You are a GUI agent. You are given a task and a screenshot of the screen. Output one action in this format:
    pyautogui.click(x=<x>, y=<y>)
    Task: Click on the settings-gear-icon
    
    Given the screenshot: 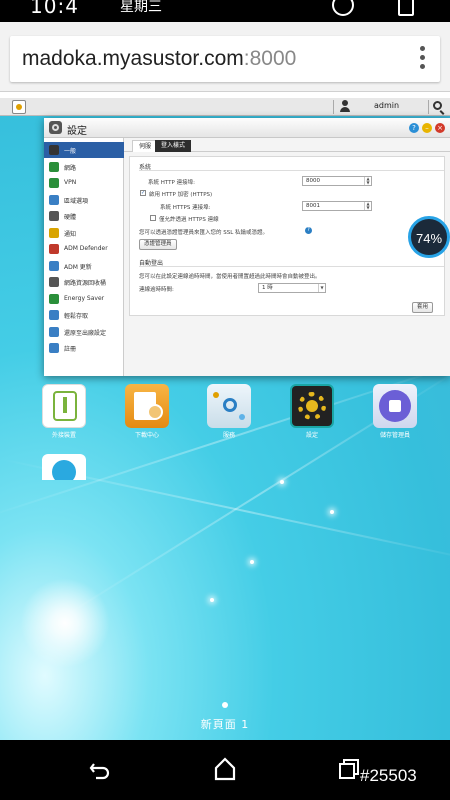 What is the action you would take?
    pyautogui.click(x=55, y=127)
    